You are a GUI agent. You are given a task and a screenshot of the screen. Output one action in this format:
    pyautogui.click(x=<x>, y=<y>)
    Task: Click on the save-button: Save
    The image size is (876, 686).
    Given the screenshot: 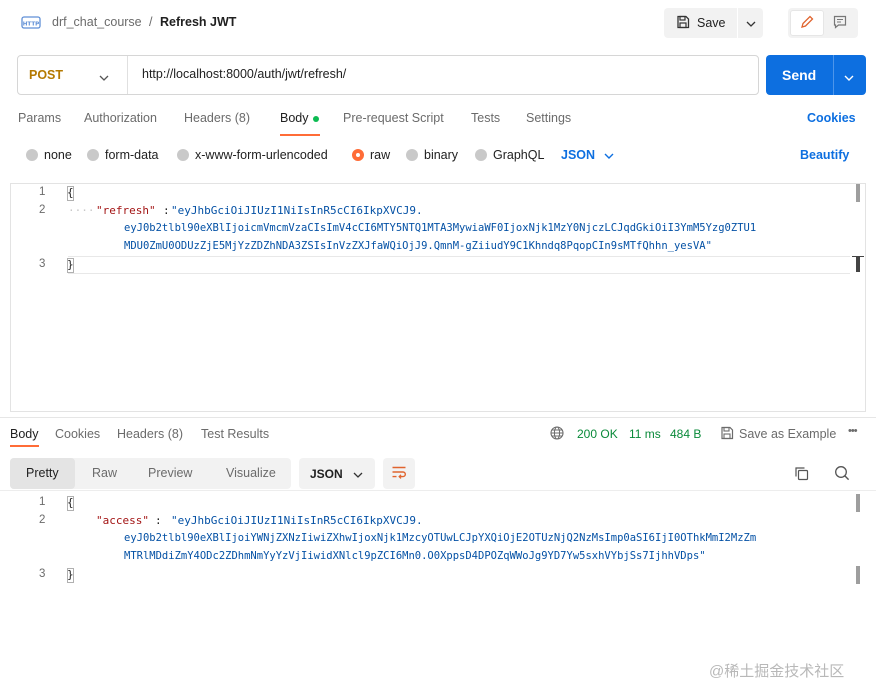 What is the action you would take?
    pyautogui.click(x=700, y=23)
    